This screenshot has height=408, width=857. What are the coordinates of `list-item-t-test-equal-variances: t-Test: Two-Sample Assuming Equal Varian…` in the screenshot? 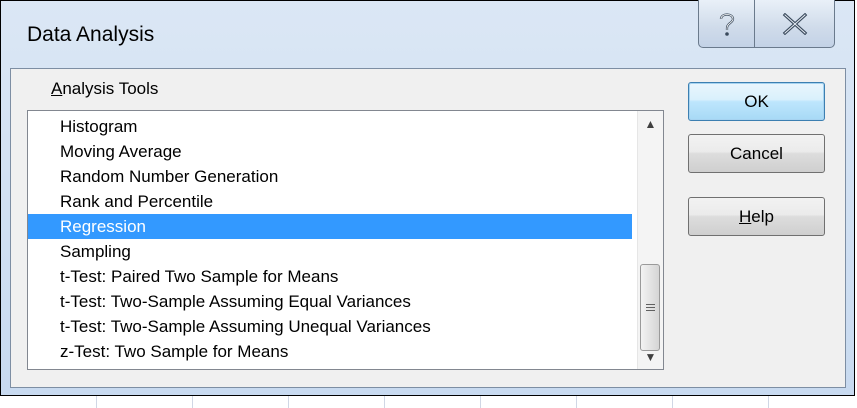 It's located at (330, 301).